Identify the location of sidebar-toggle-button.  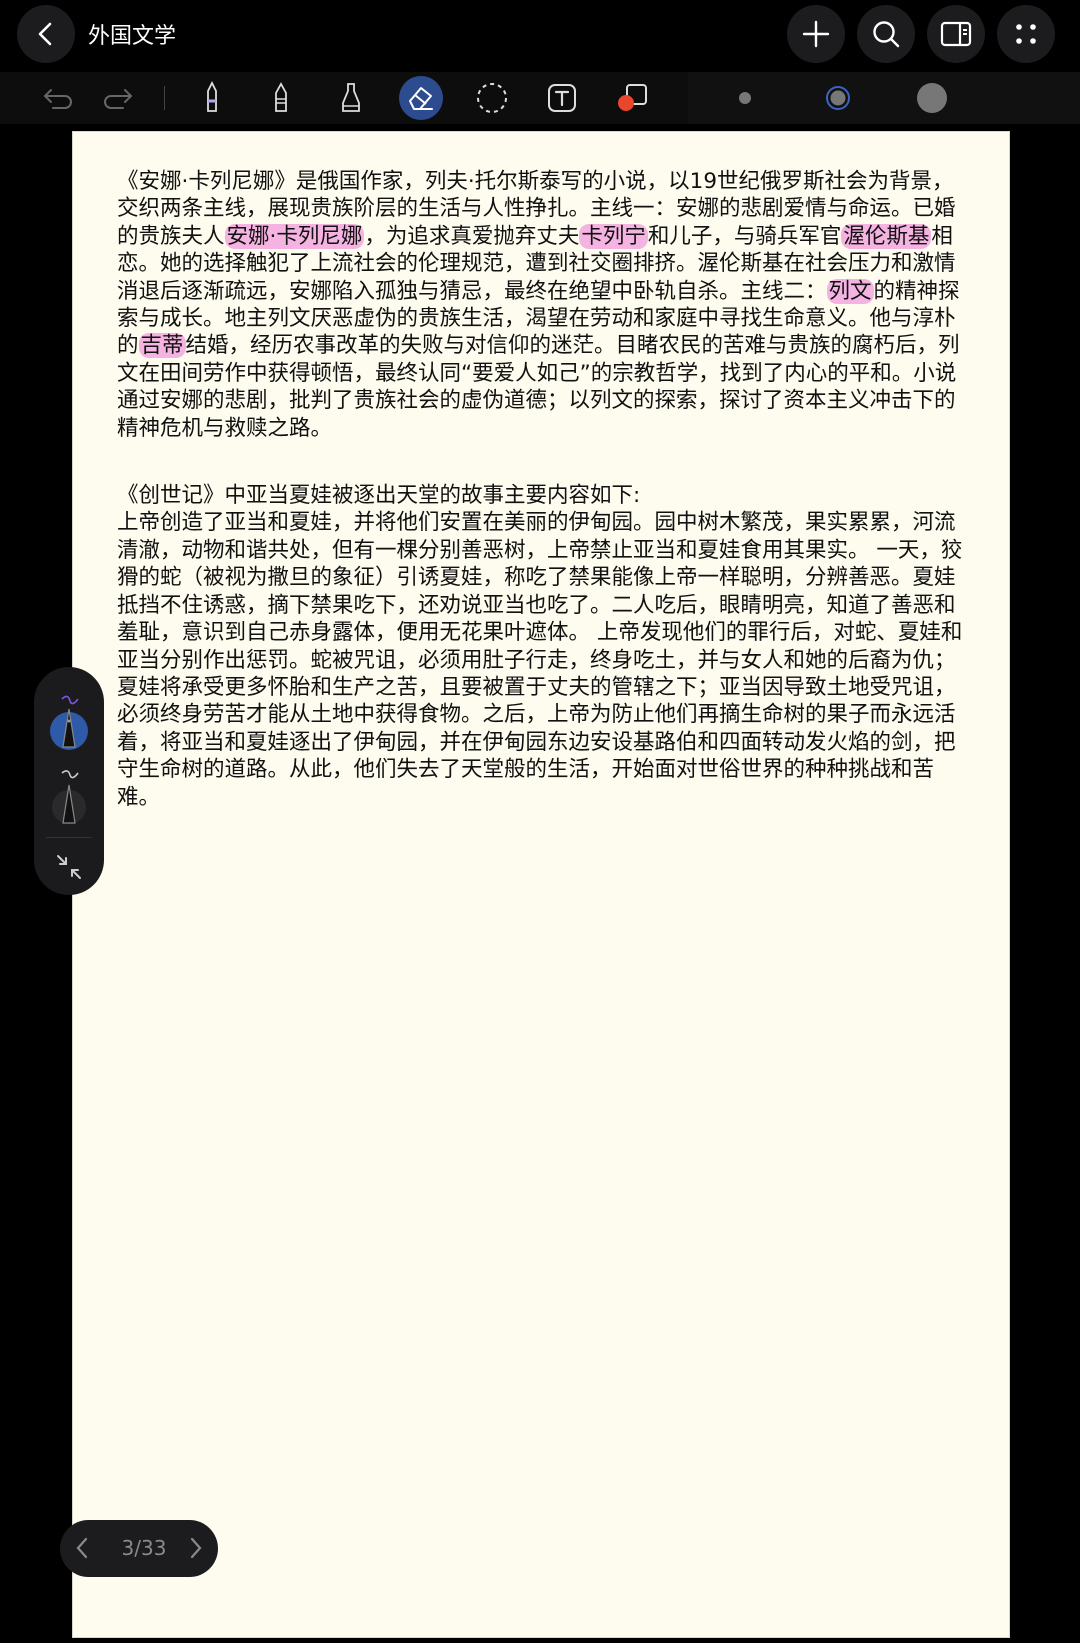
(956, 34).